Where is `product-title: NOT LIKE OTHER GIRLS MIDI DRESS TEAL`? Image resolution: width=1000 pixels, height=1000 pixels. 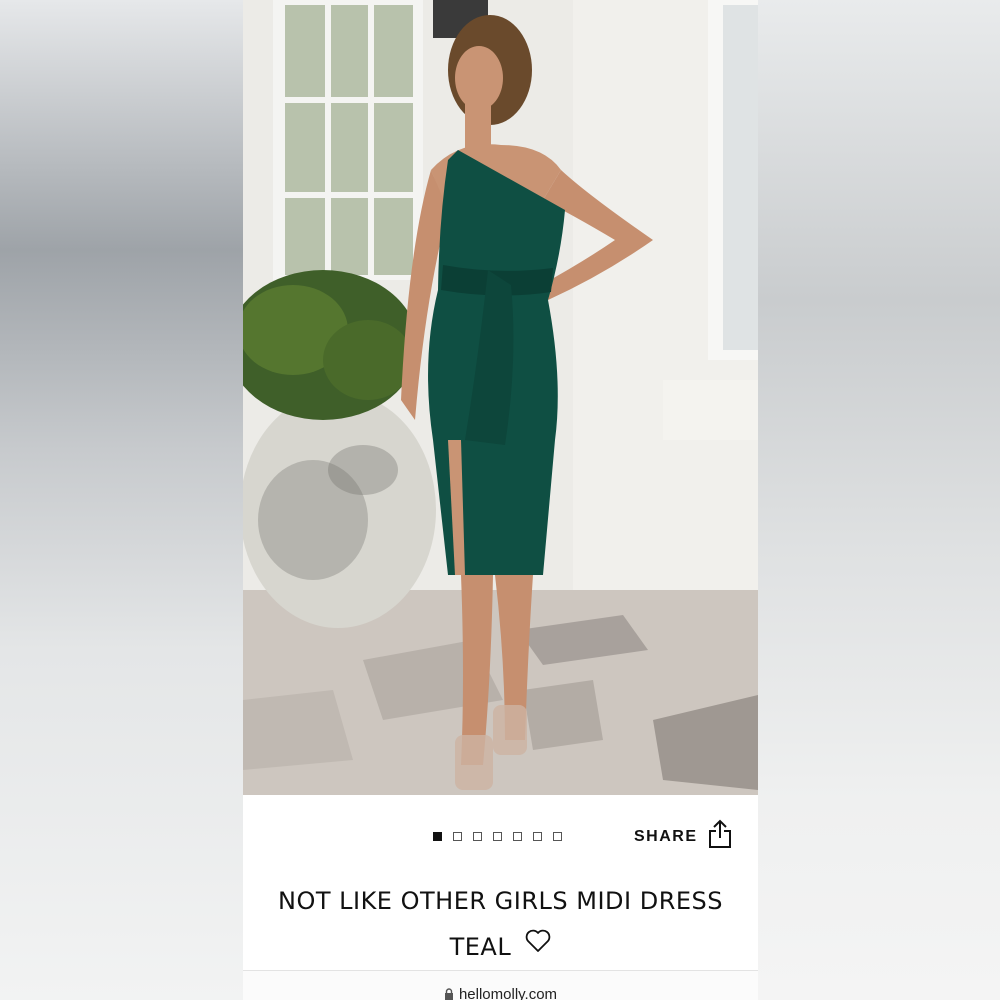
product-title: NOT LIKE OTHER GIRLS MIDI DRESS TEAL is located at coordinates (500, 924).